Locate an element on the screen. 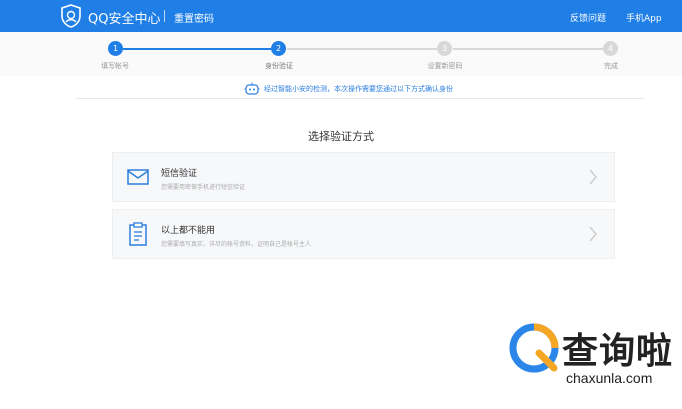 The width and height of the screenshot is (682, 409). option-none-usable: 以上都不能用 您需要填写真实、详尽的帐号资料，证明自己是帐号主人 is located at coordinates (363, 234).